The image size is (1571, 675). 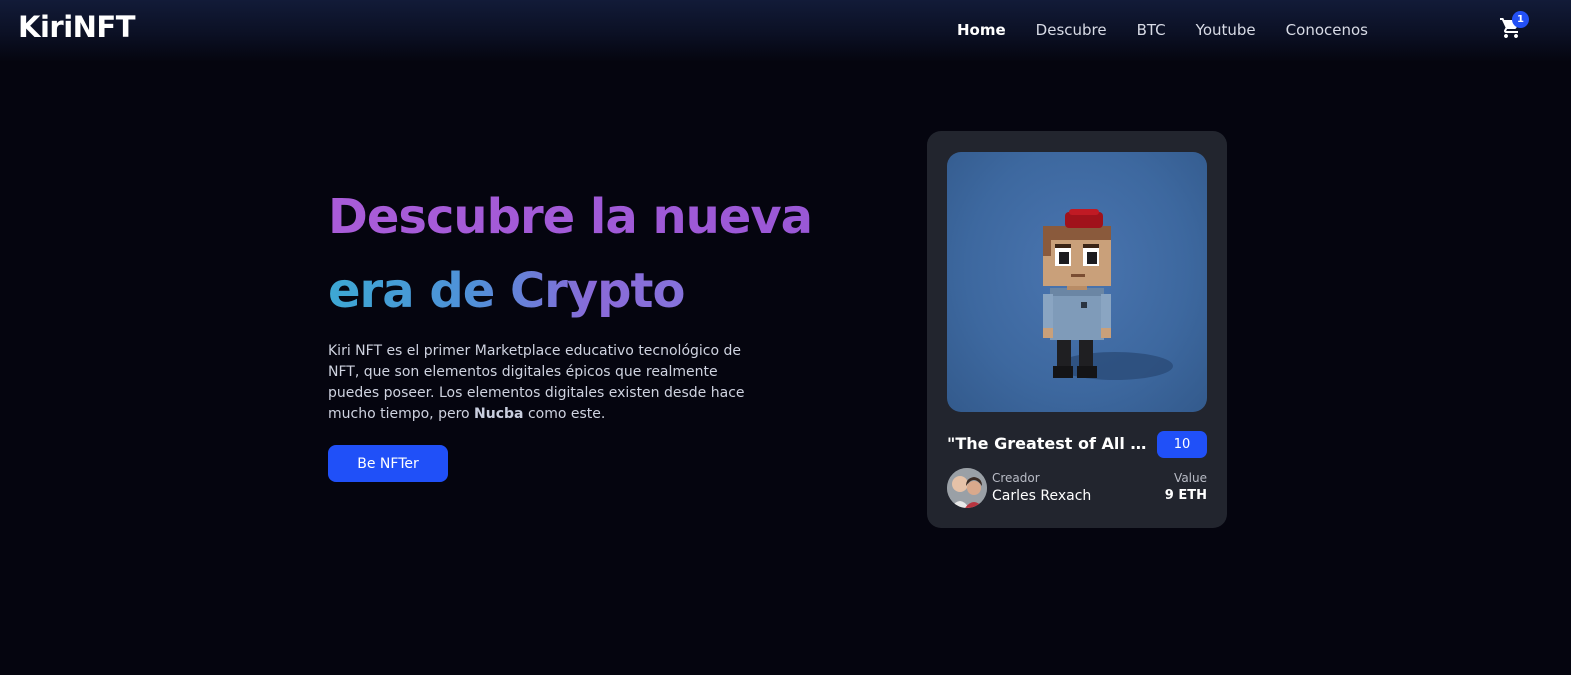 What do you see at coordinates (388, 463) in the screenshot?
I see `be-nfter-button: Be NFTer` at bounding box center [388, 463].